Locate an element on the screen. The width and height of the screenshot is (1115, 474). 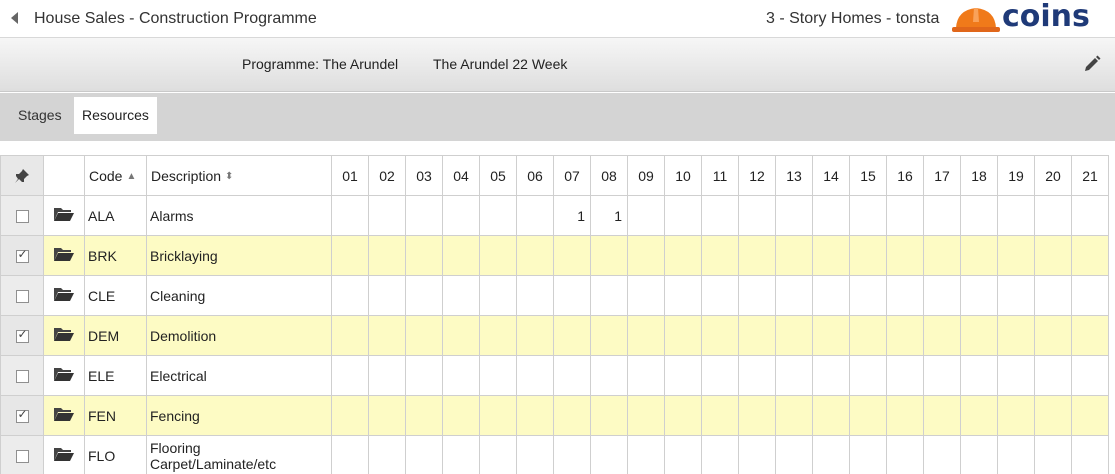
table-row: ✓ BRK Bricklaying is located at coordinates (554, 255).